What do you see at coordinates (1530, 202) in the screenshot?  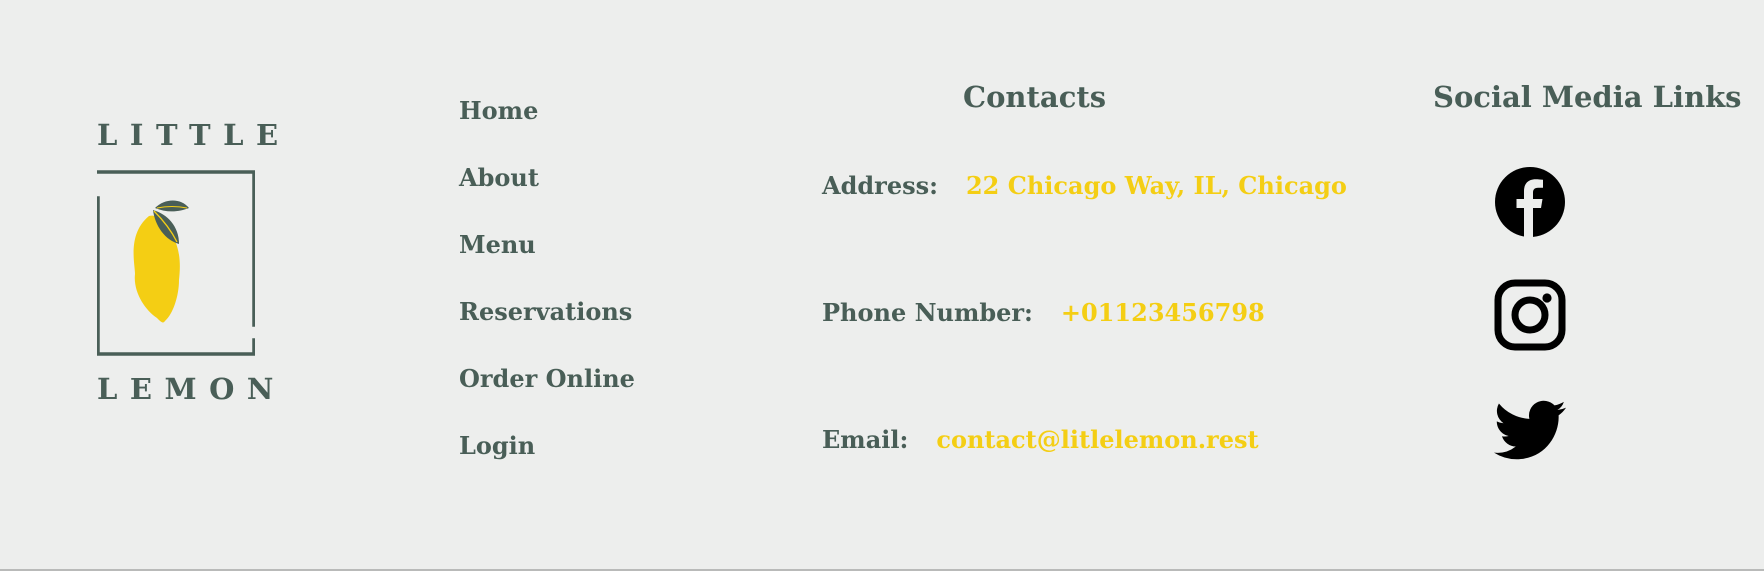 I see `facebook-icon` at bounding box center [1530, 202].